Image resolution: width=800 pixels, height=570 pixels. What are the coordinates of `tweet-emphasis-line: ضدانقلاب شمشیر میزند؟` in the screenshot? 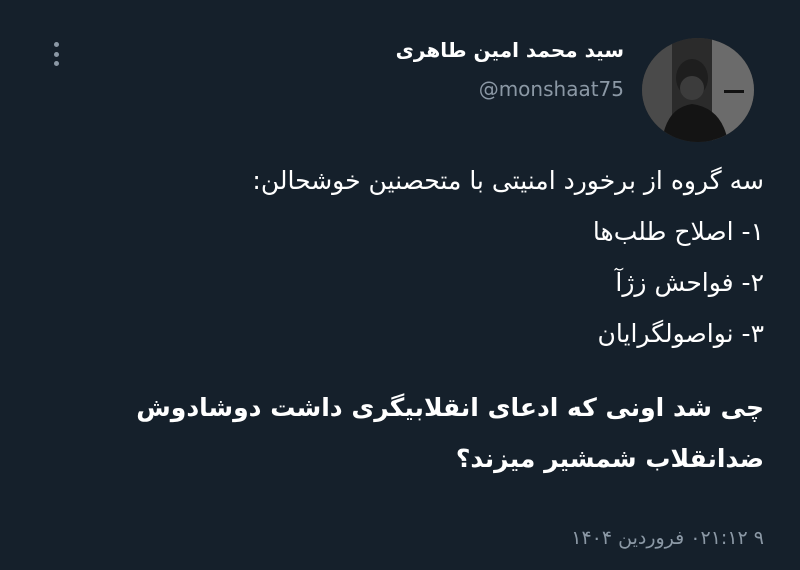 It's located at (609, 458).